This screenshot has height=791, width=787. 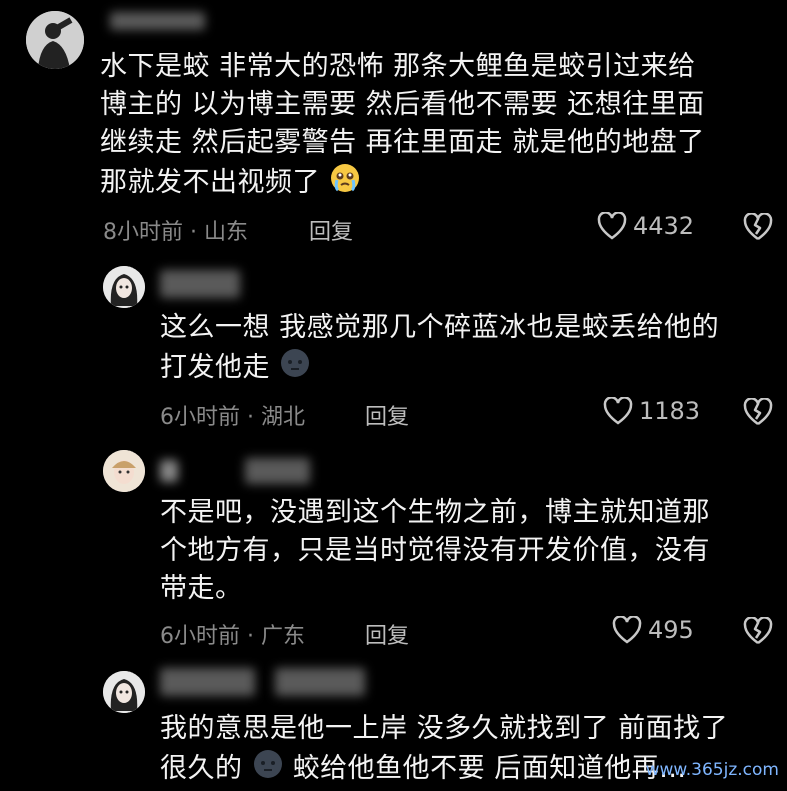 What do you see at coordinates (712, 770) in the screenshot?
I see `watermark: www.365jz.com` at bounding box center [712, 770].